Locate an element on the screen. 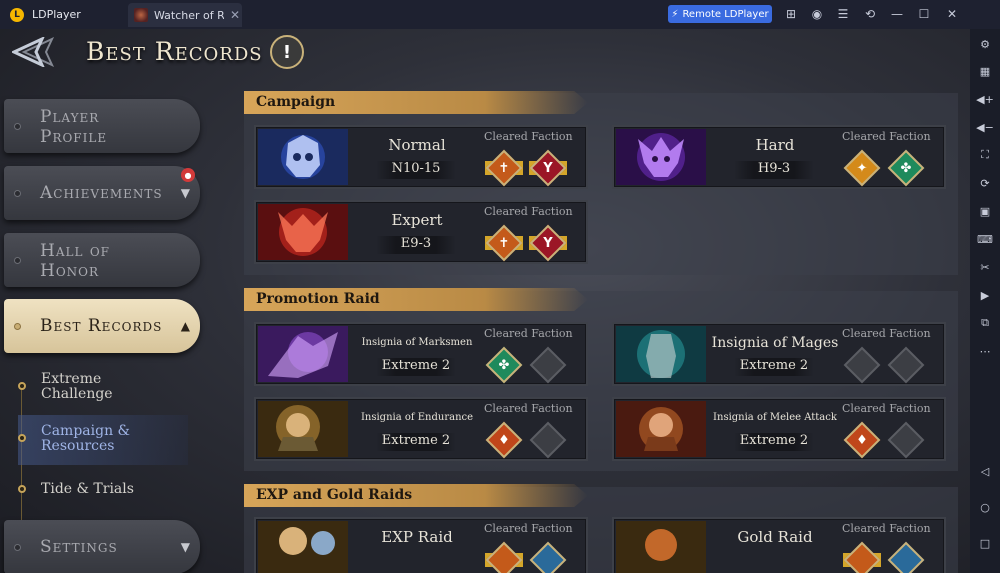  android-home-icon: ○ is located at coordinates (985, 507).